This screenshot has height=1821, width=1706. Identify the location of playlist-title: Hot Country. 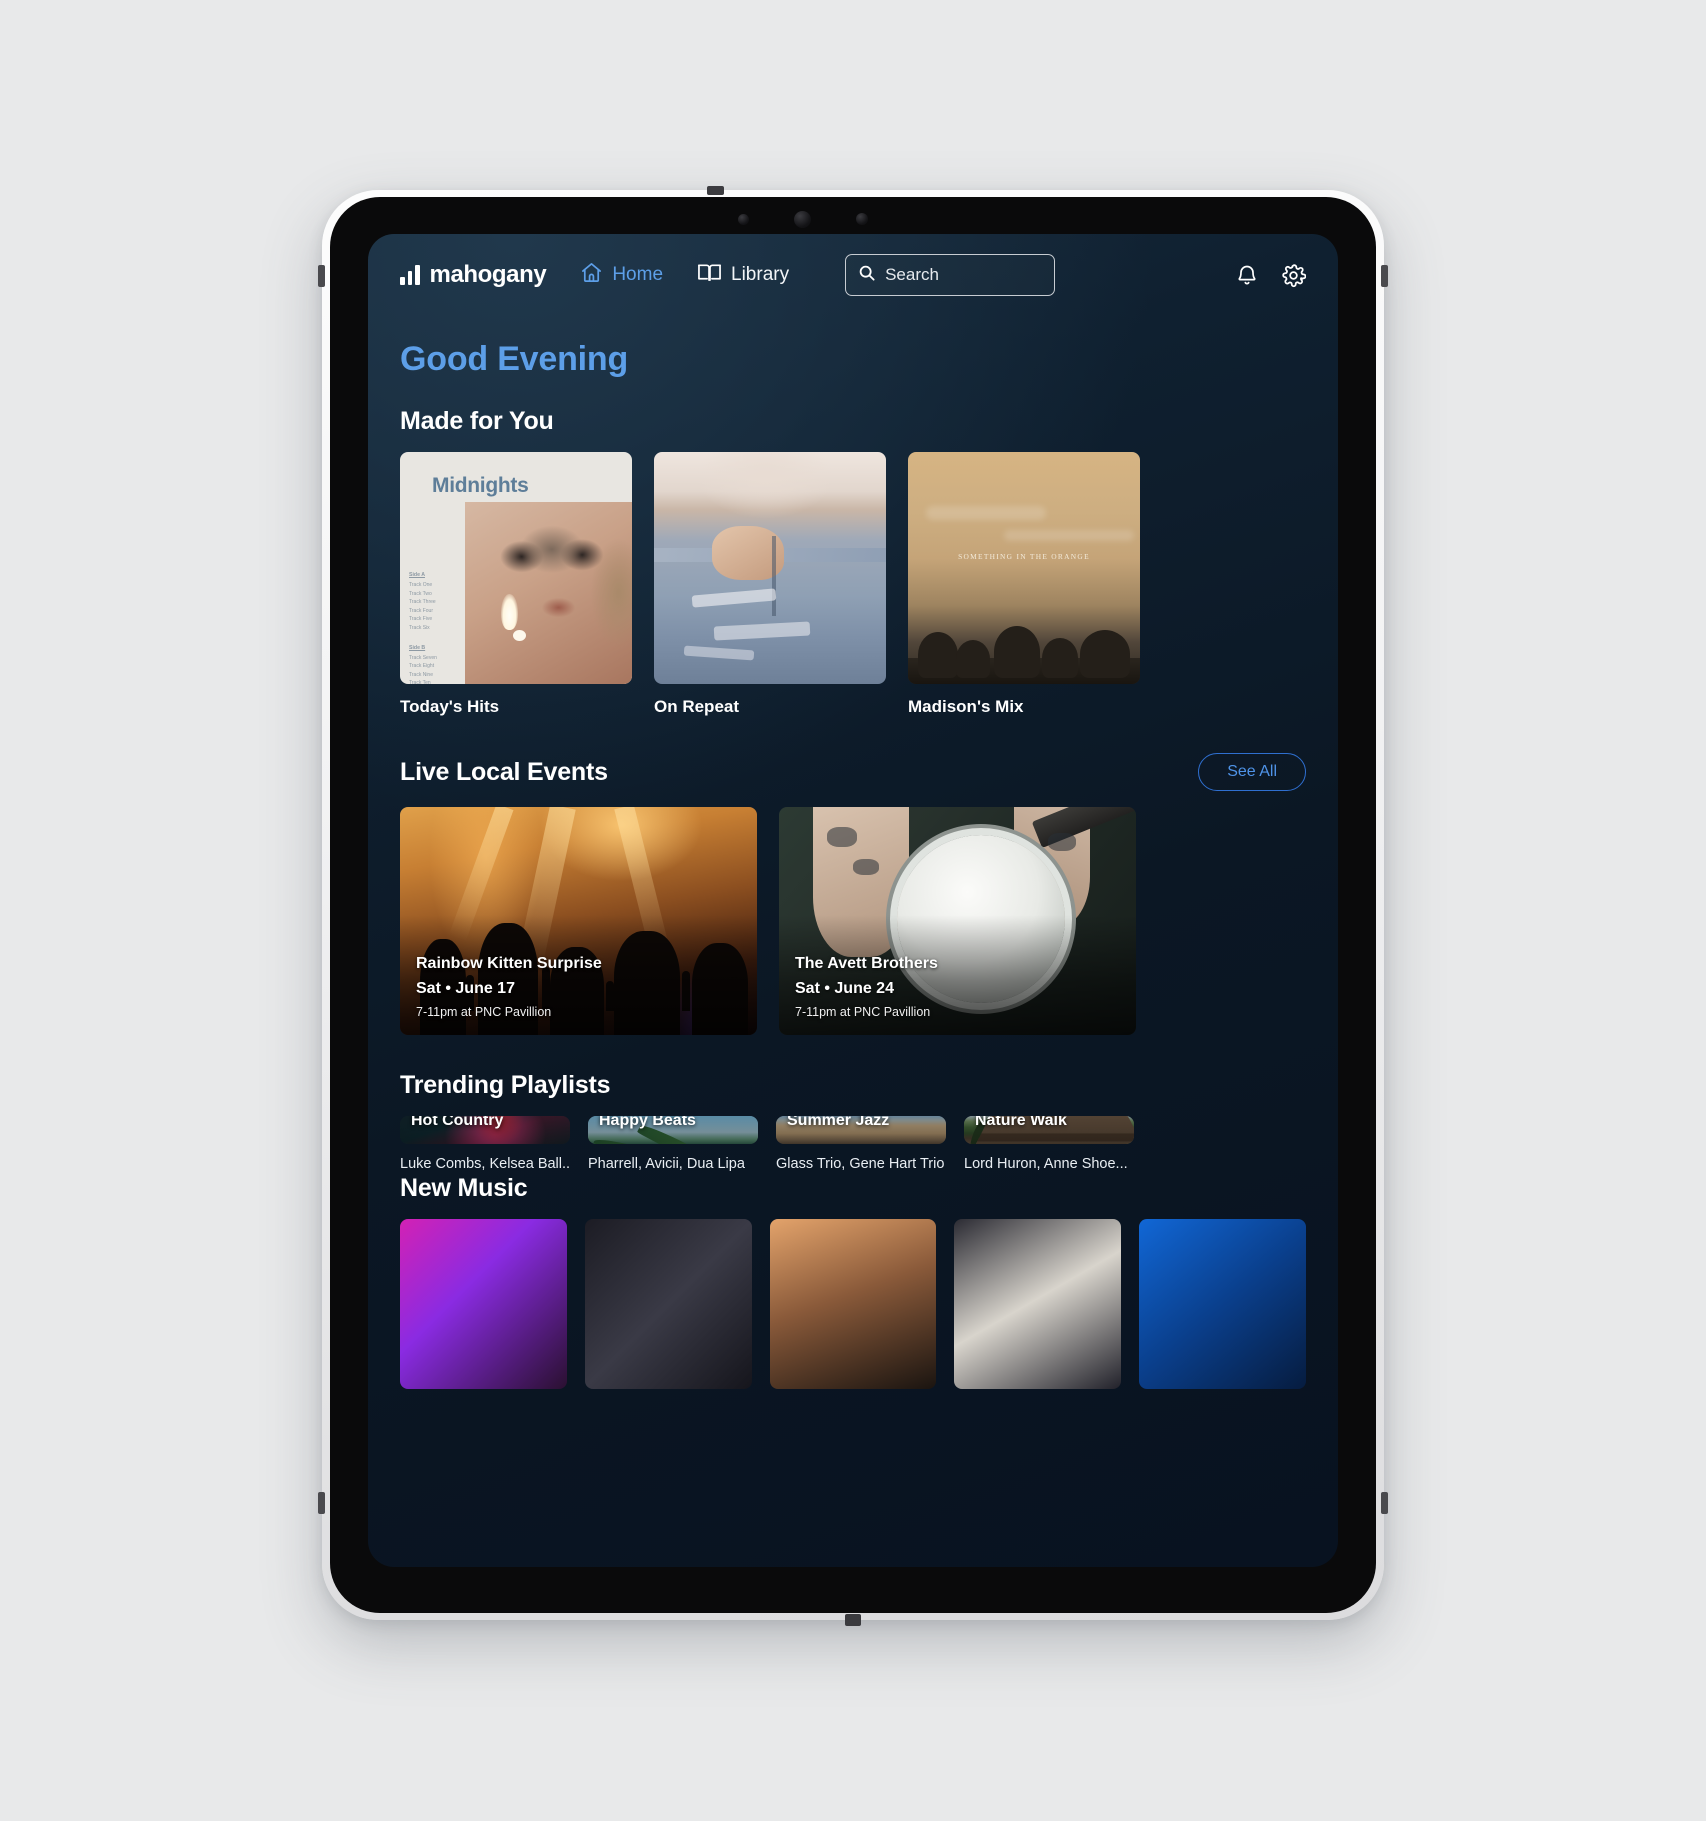
(457, 1122).